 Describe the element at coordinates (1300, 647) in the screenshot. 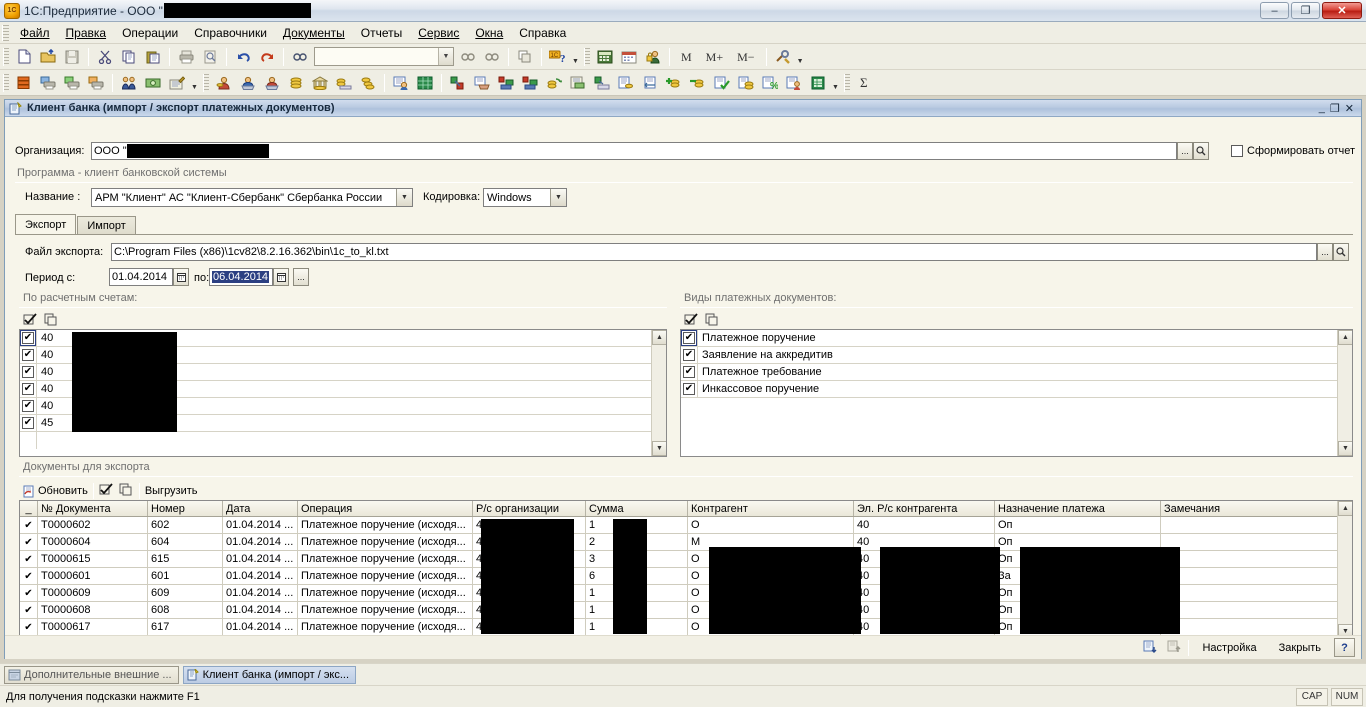

I see `close-form-button: Закрыть` at that location.